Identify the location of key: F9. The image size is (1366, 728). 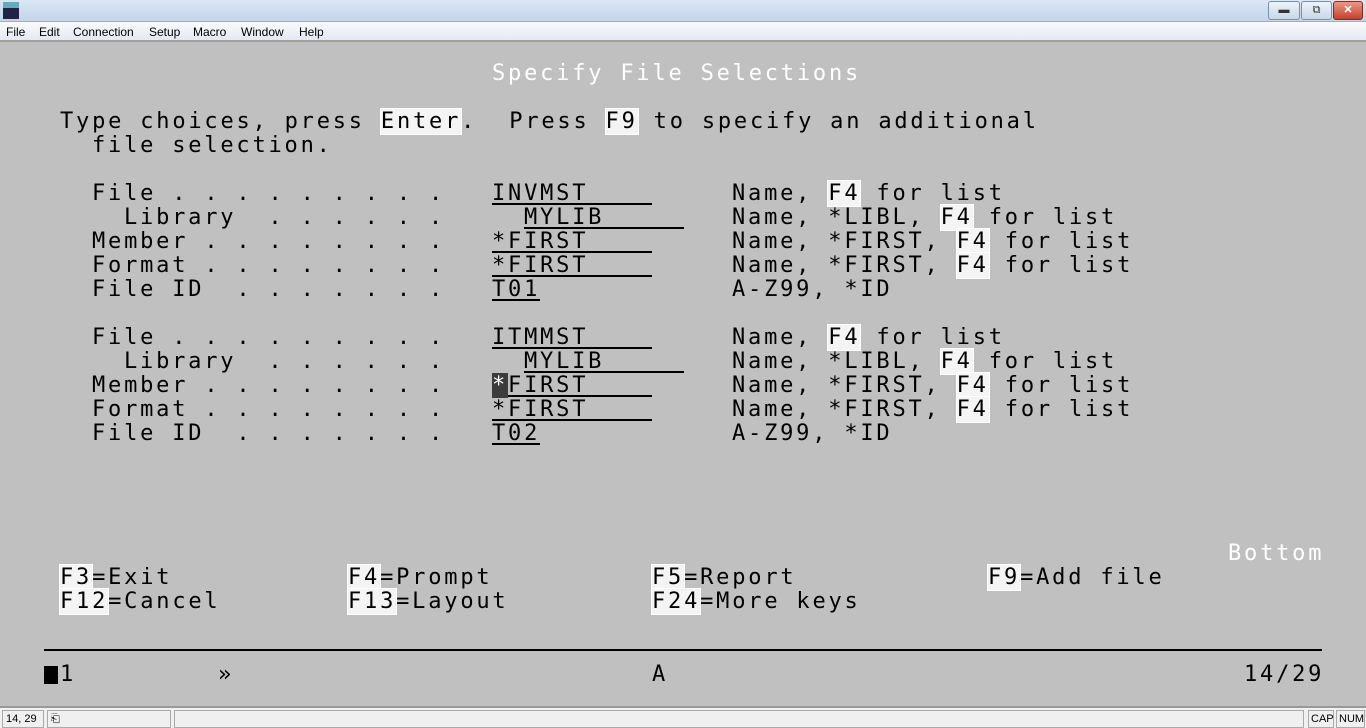
(1004, 577).